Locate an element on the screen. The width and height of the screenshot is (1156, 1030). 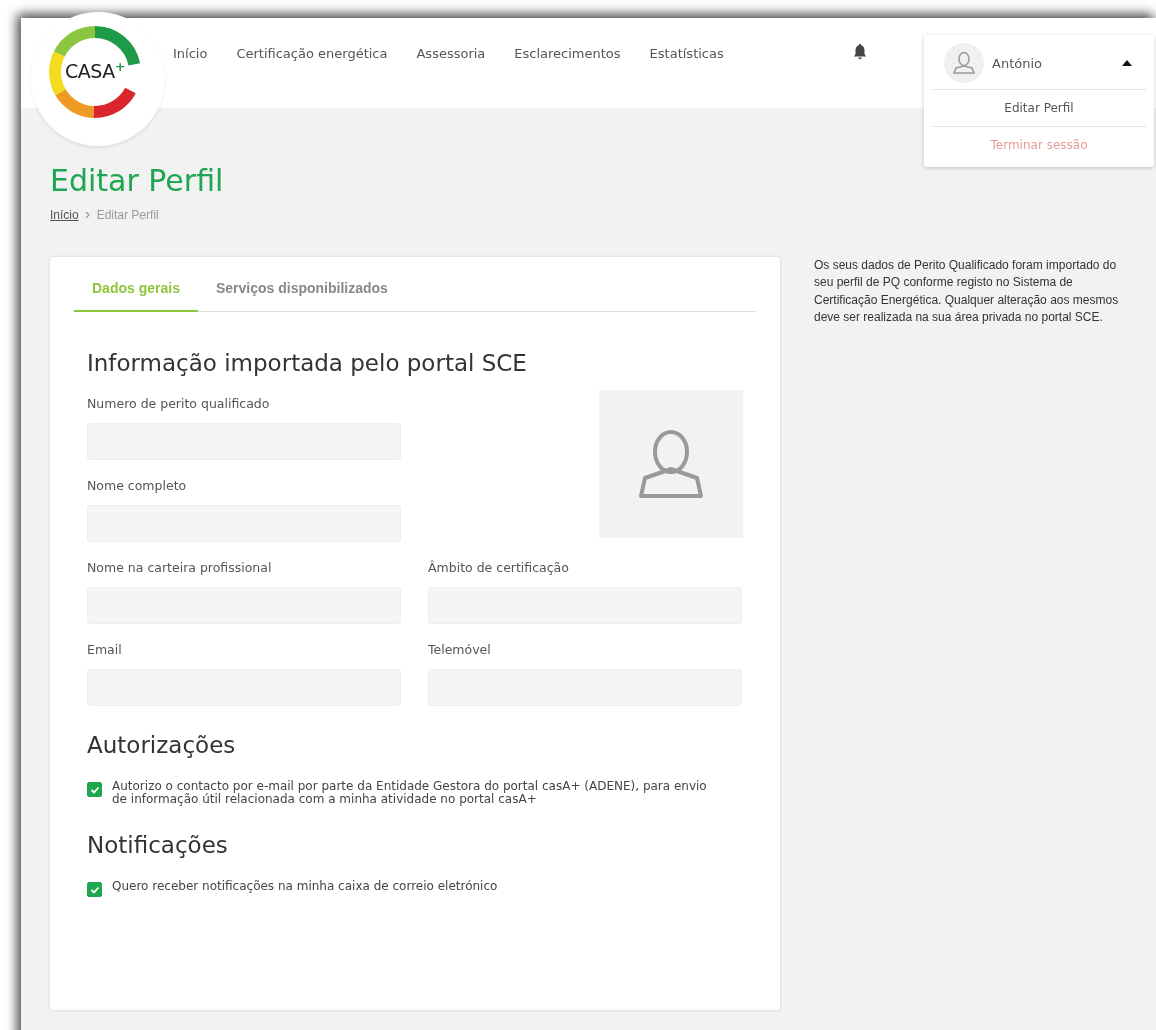
nav-link: Início is located at coordinates (190, 53).